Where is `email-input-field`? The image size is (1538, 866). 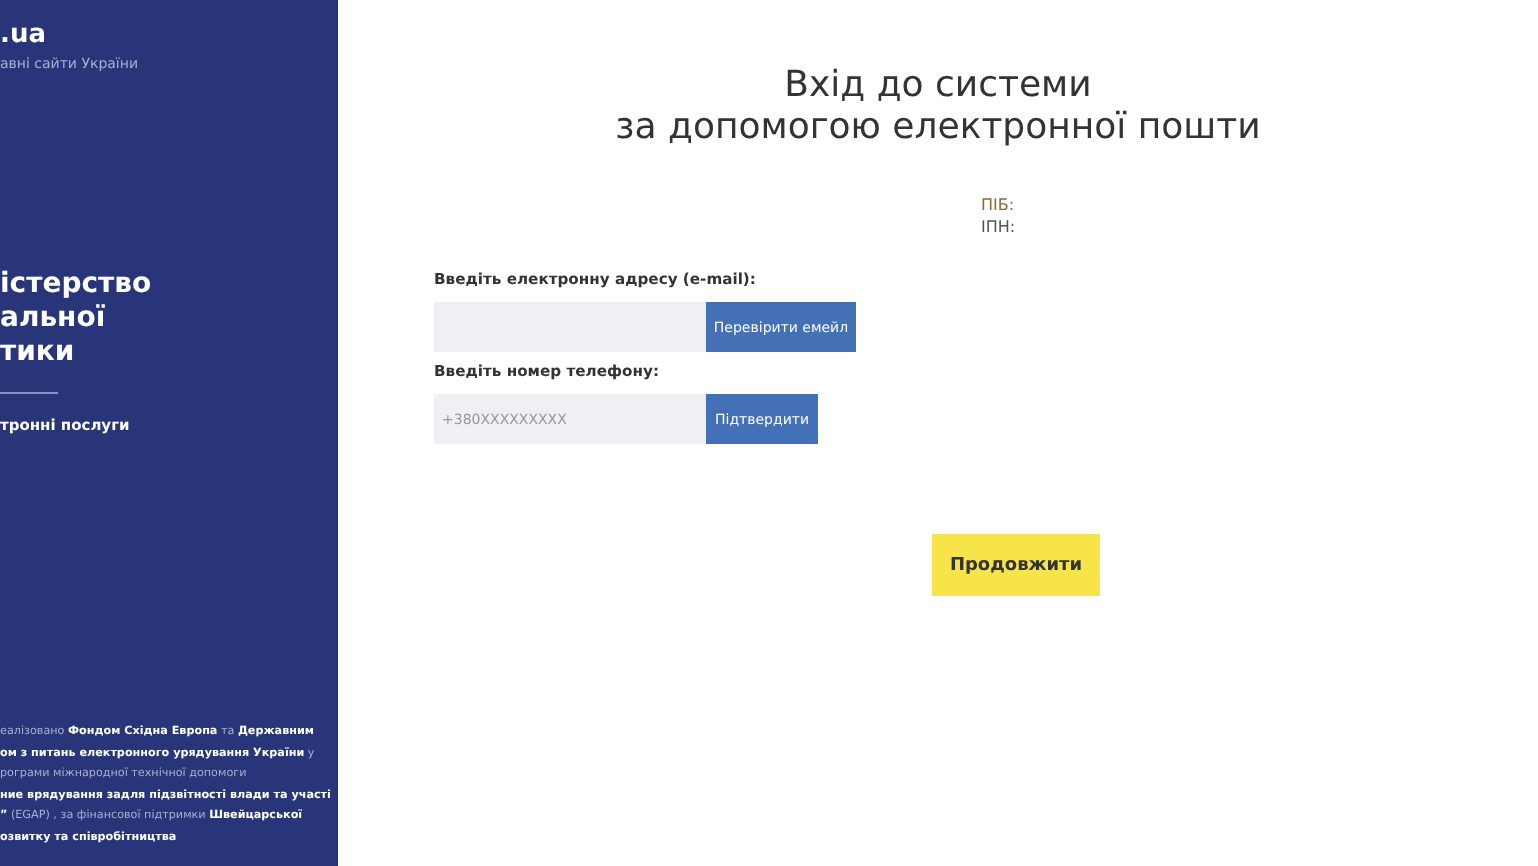
email-input-field is located at coordinates (570, 327).